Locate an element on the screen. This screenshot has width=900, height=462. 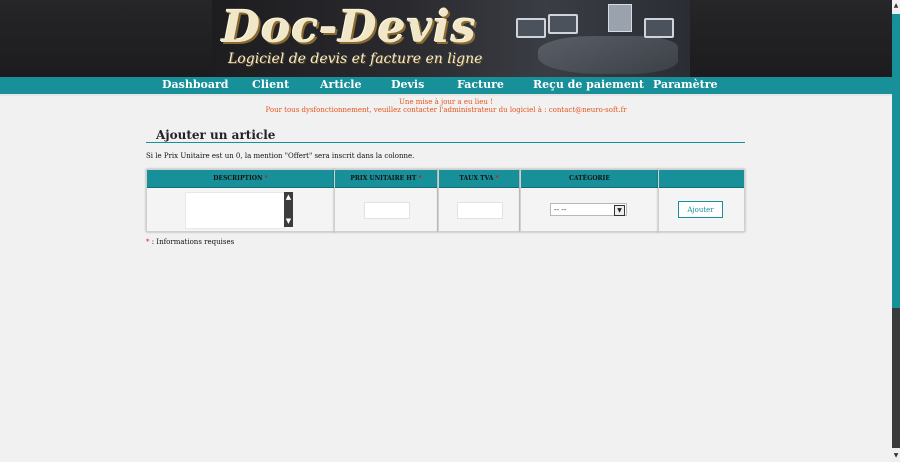
column-header-label: TAUX TVA is located at coordinates (476, 178).